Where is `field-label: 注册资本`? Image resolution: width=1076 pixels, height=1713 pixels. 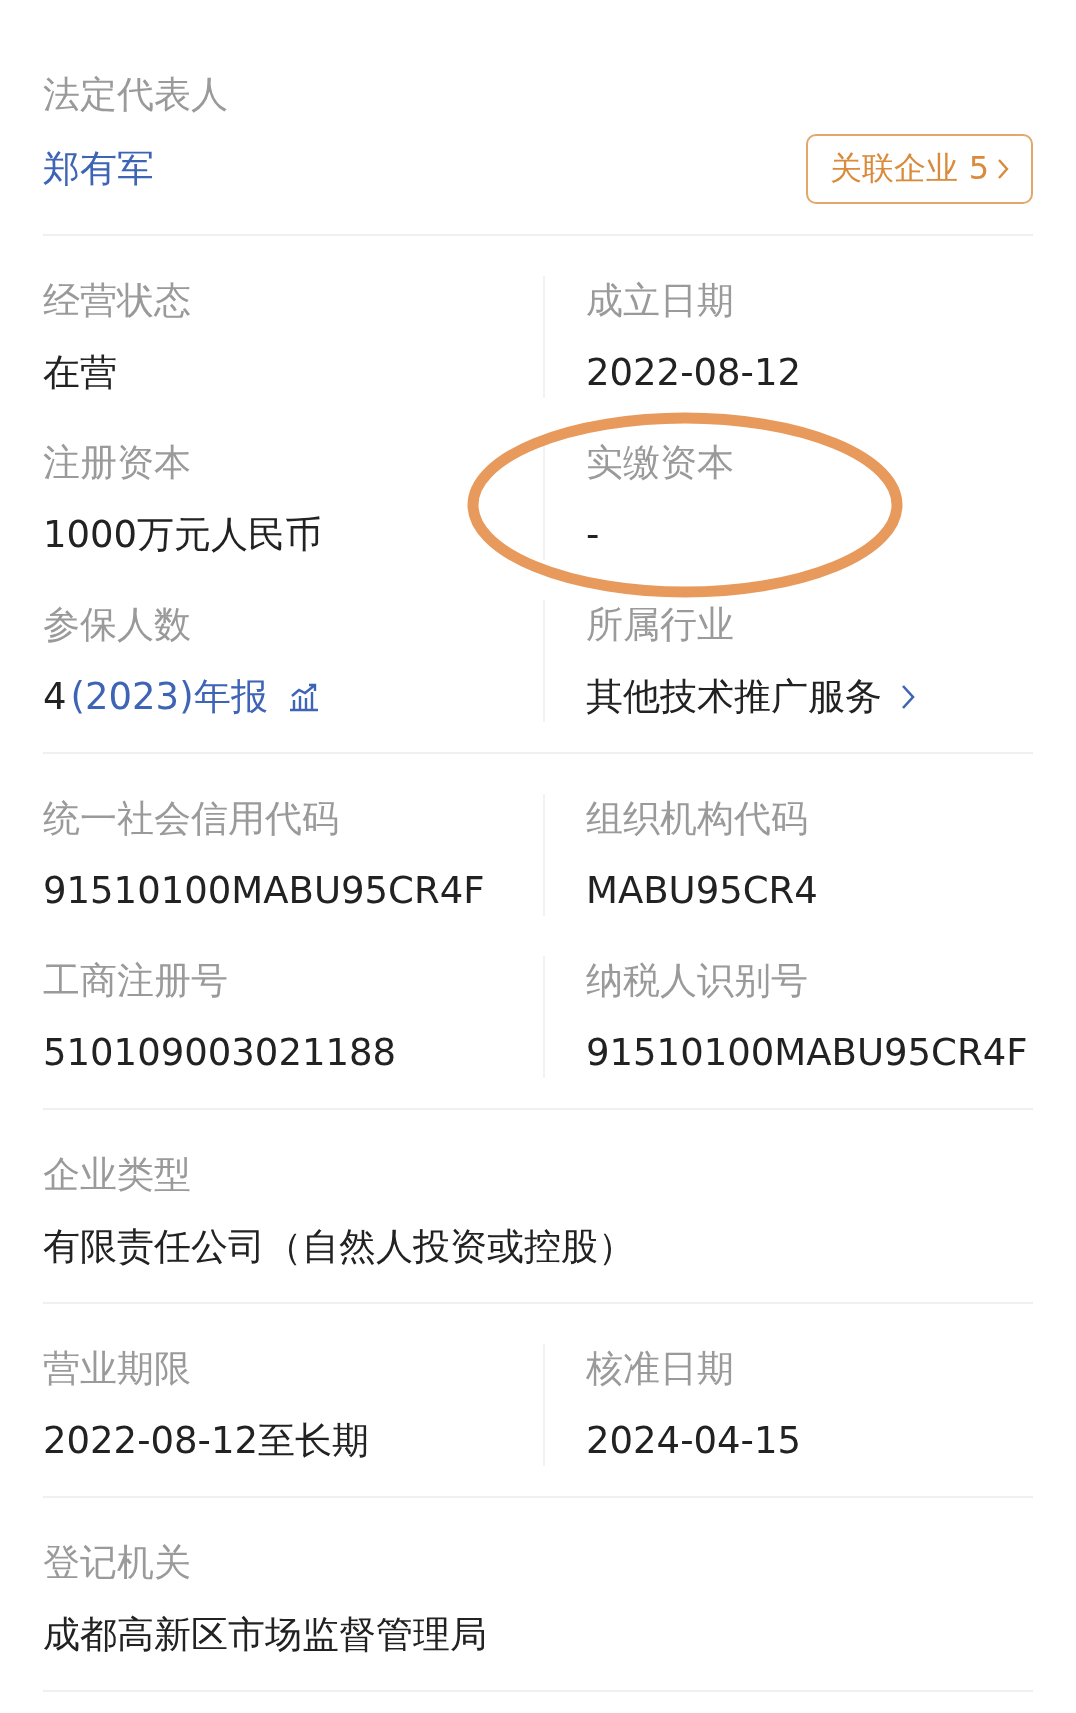 field-label: 注册资本 is located at coordinates (117, 463).